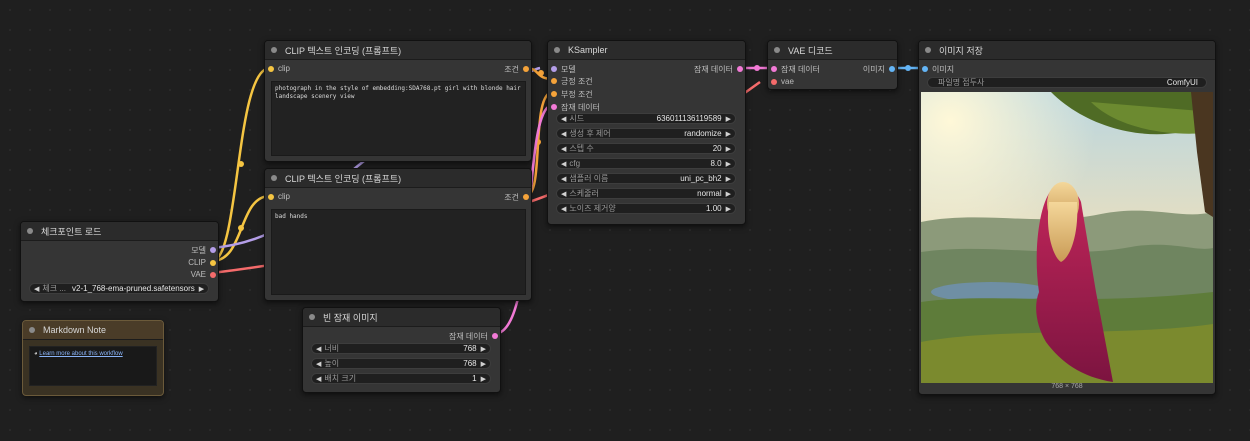 This screenshot has height=441, width=1250. What do you see at coordinates (398, 252) in the screenshot?
I see `prompt-textarea: bad hands` at bounding box center [398, 252].